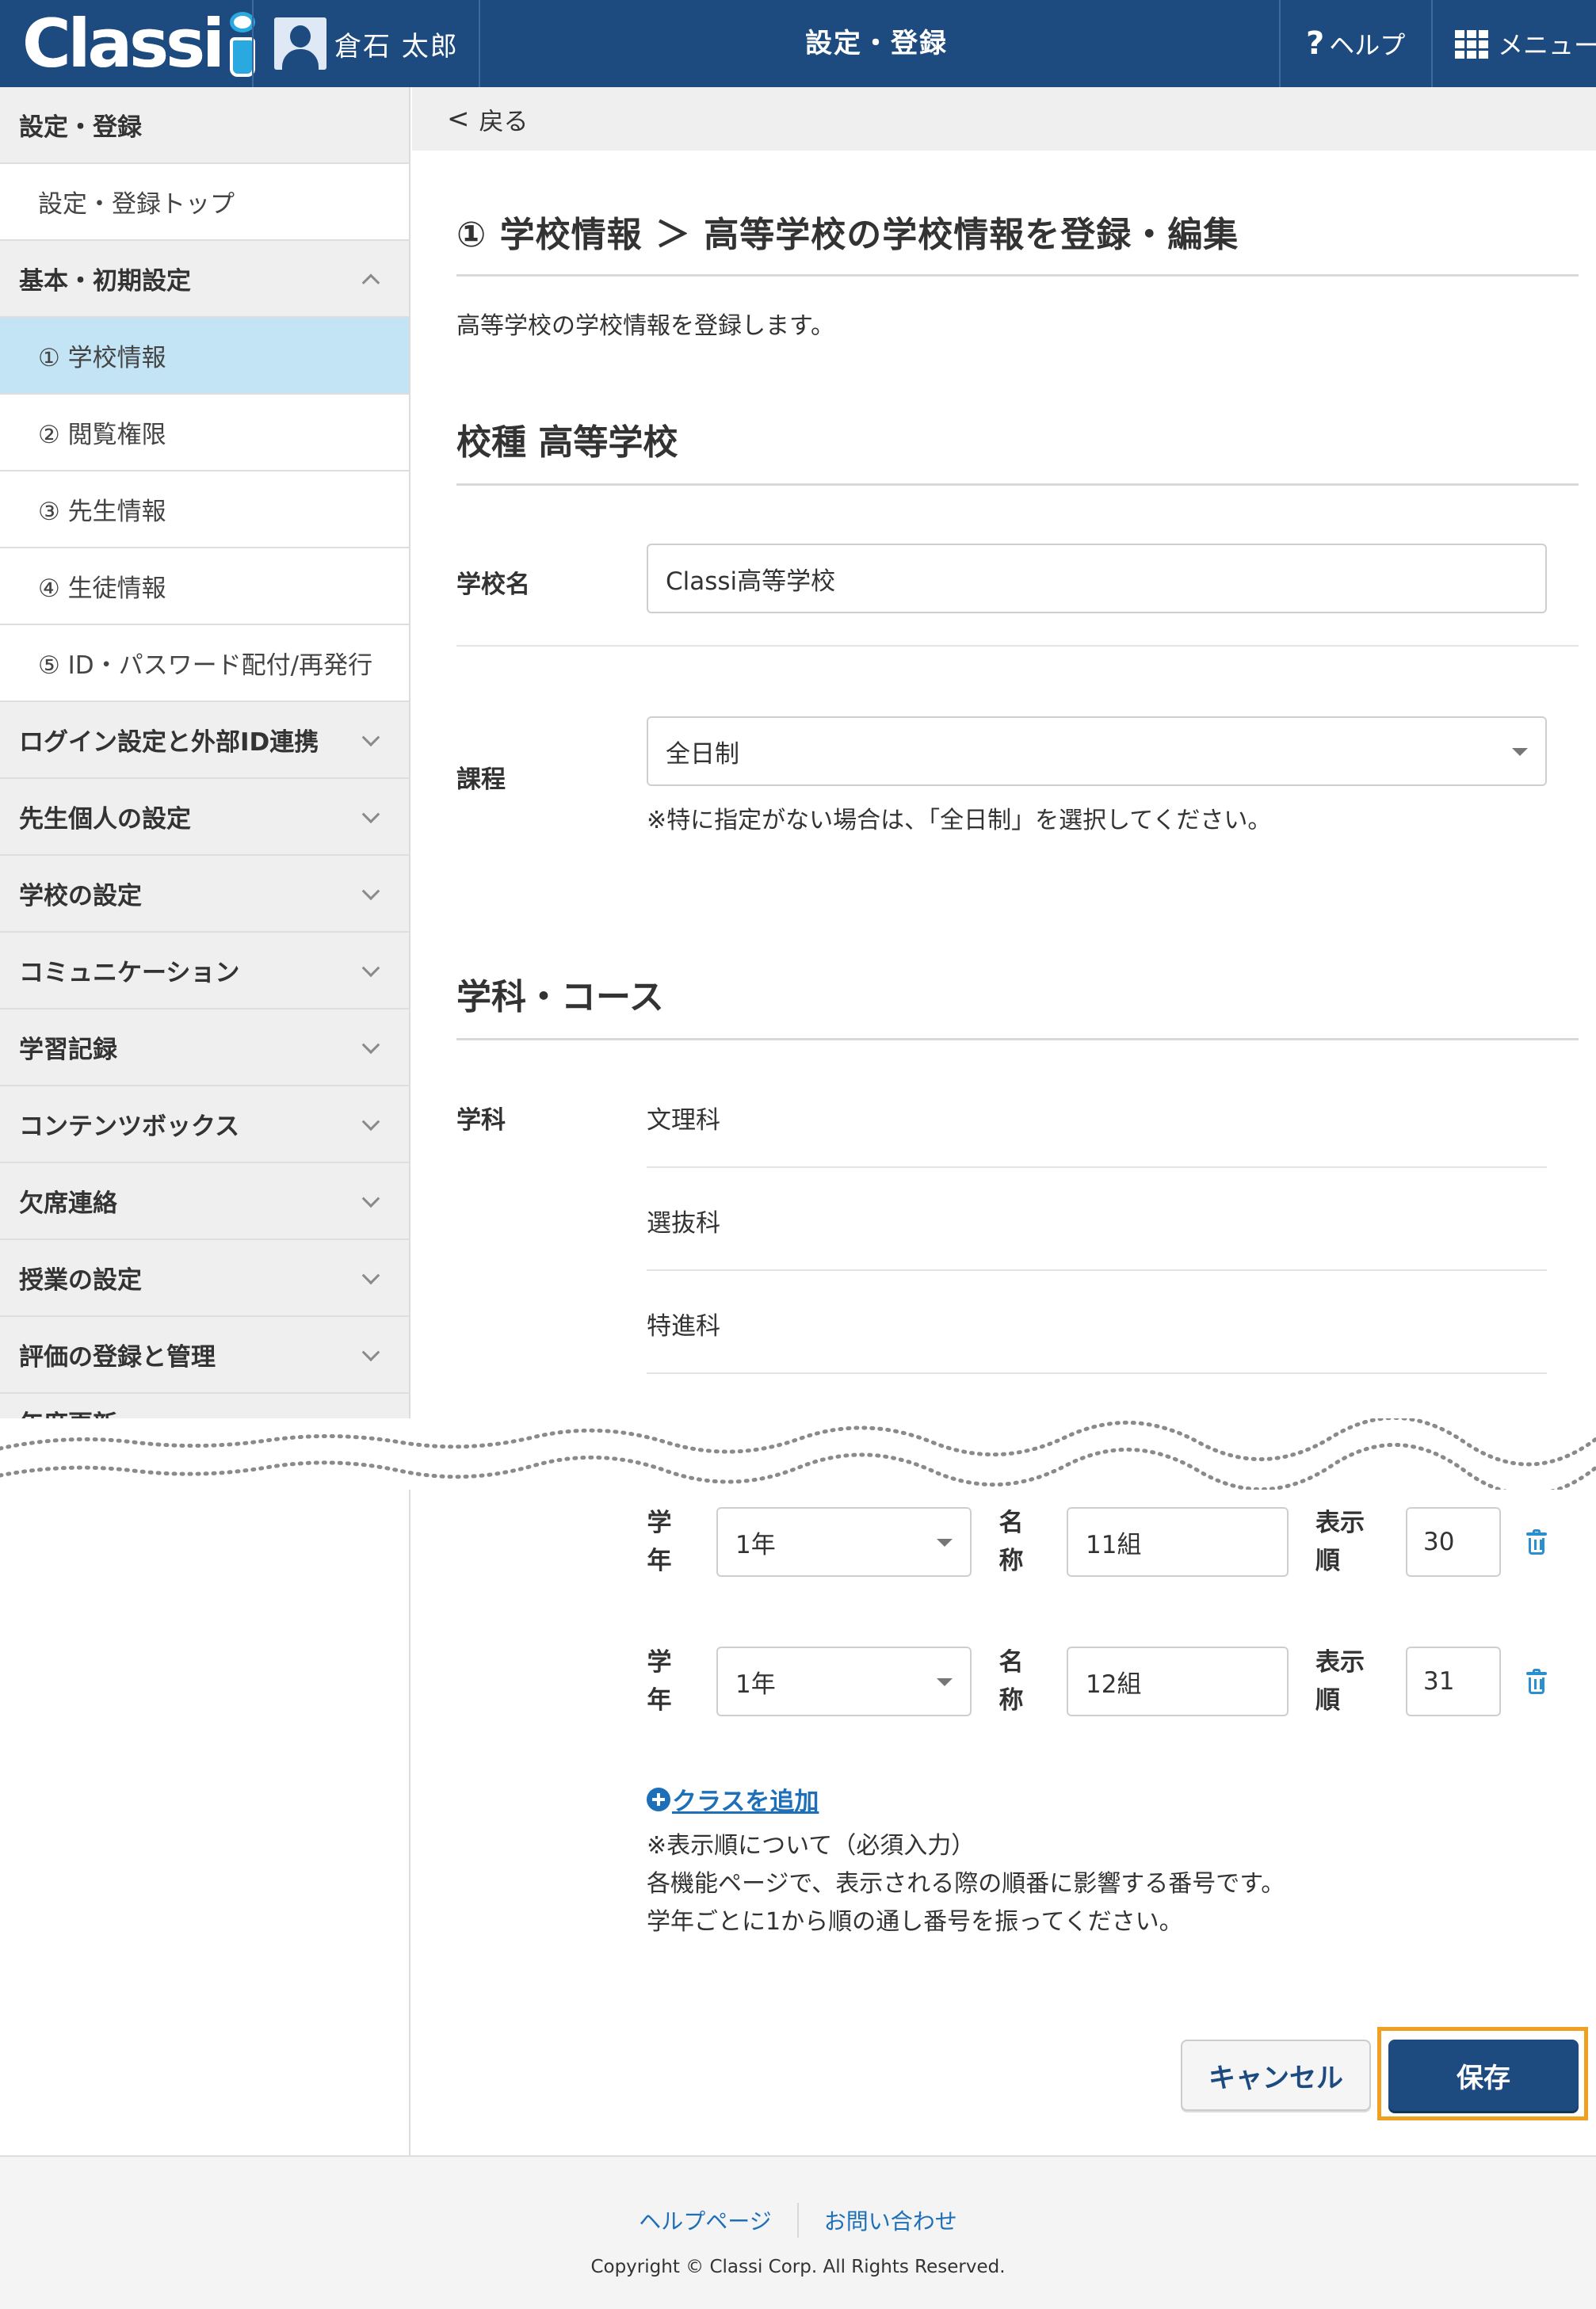 The image size is (1596, 2309). Describe the element at coordinates (493, 585) in the screenshot. I see `school-name-label: 学校名` at that location.